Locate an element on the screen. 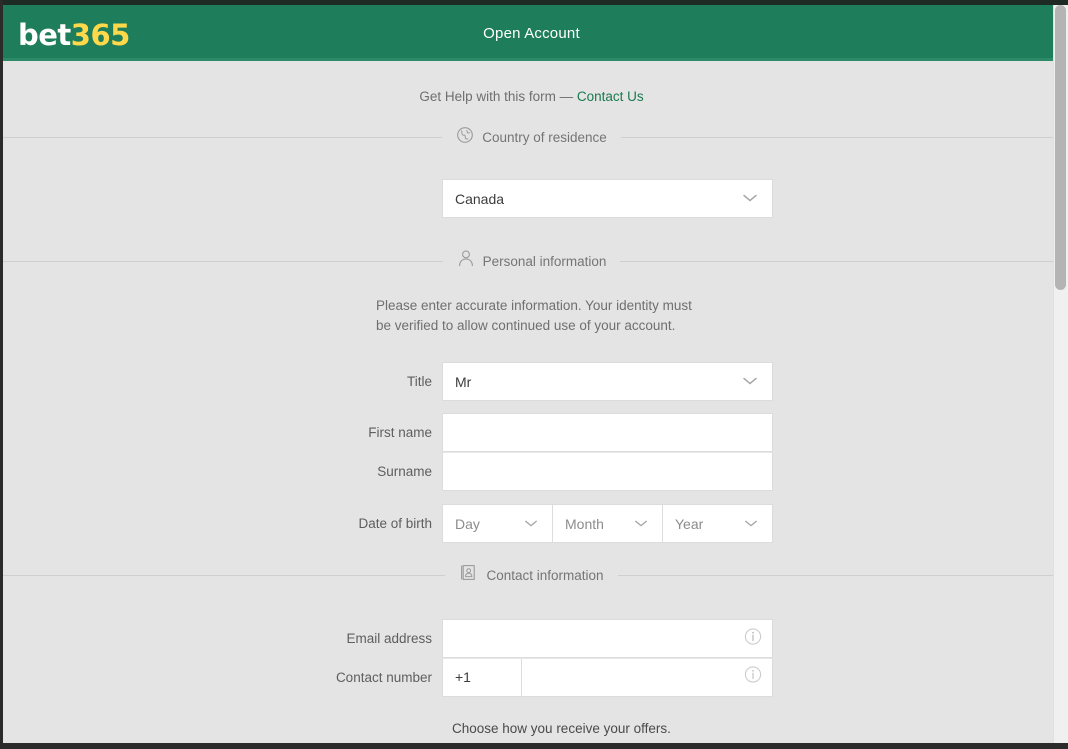 The image size is (1068, 749). person-icon is located at coordinates (466, 261).